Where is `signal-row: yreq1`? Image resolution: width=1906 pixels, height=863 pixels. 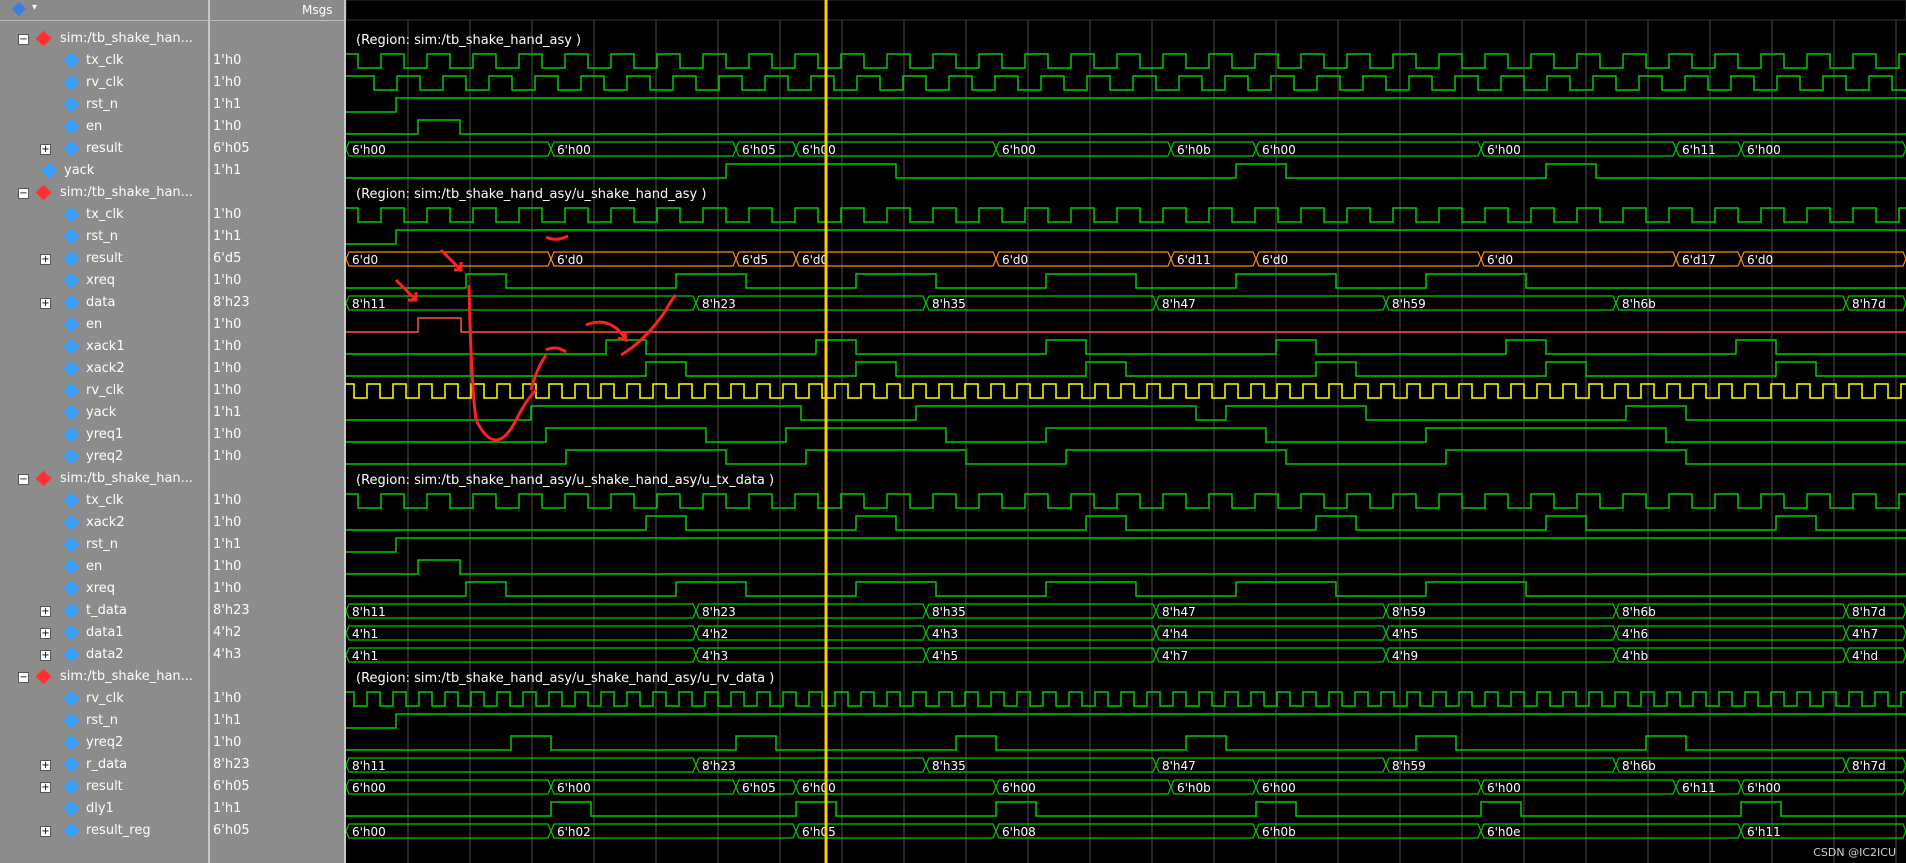 signal-row: yreq1 is located at coordinates (104, 435).